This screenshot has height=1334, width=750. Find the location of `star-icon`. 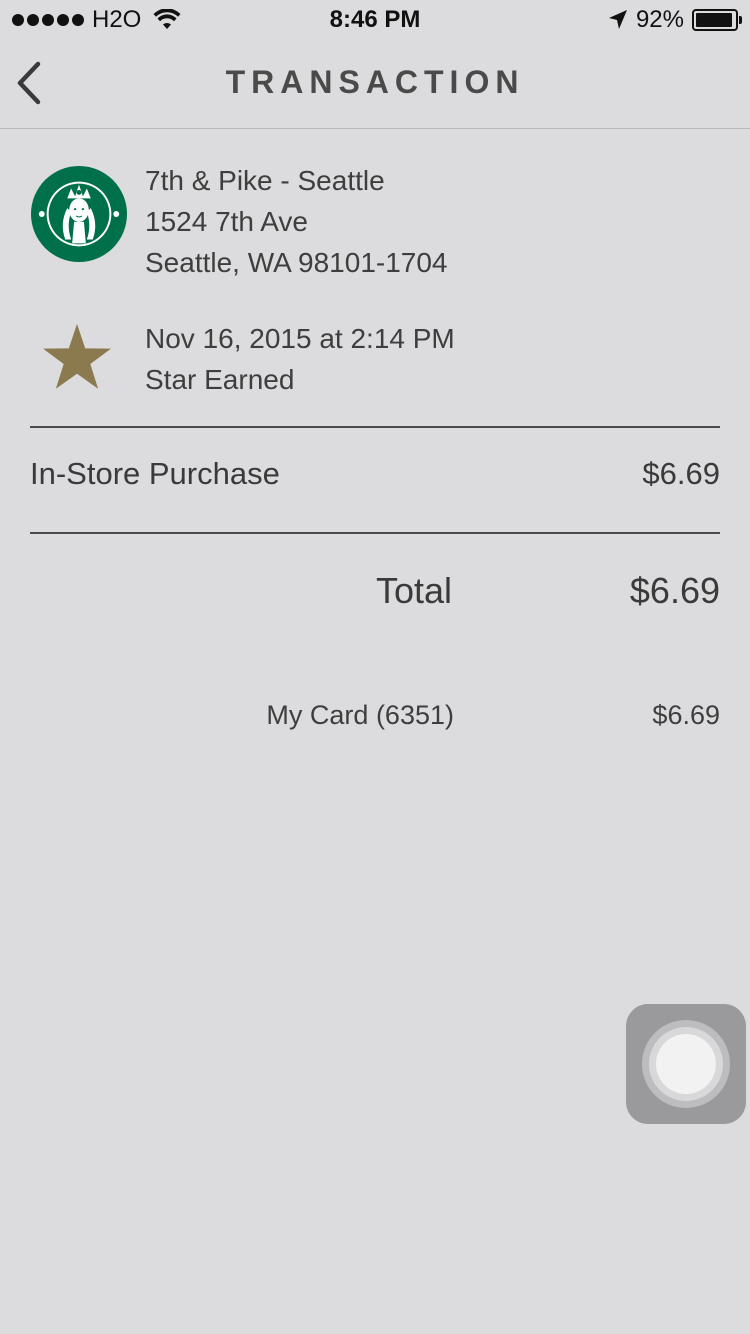

star-icon is located at coordinates (77, 356).